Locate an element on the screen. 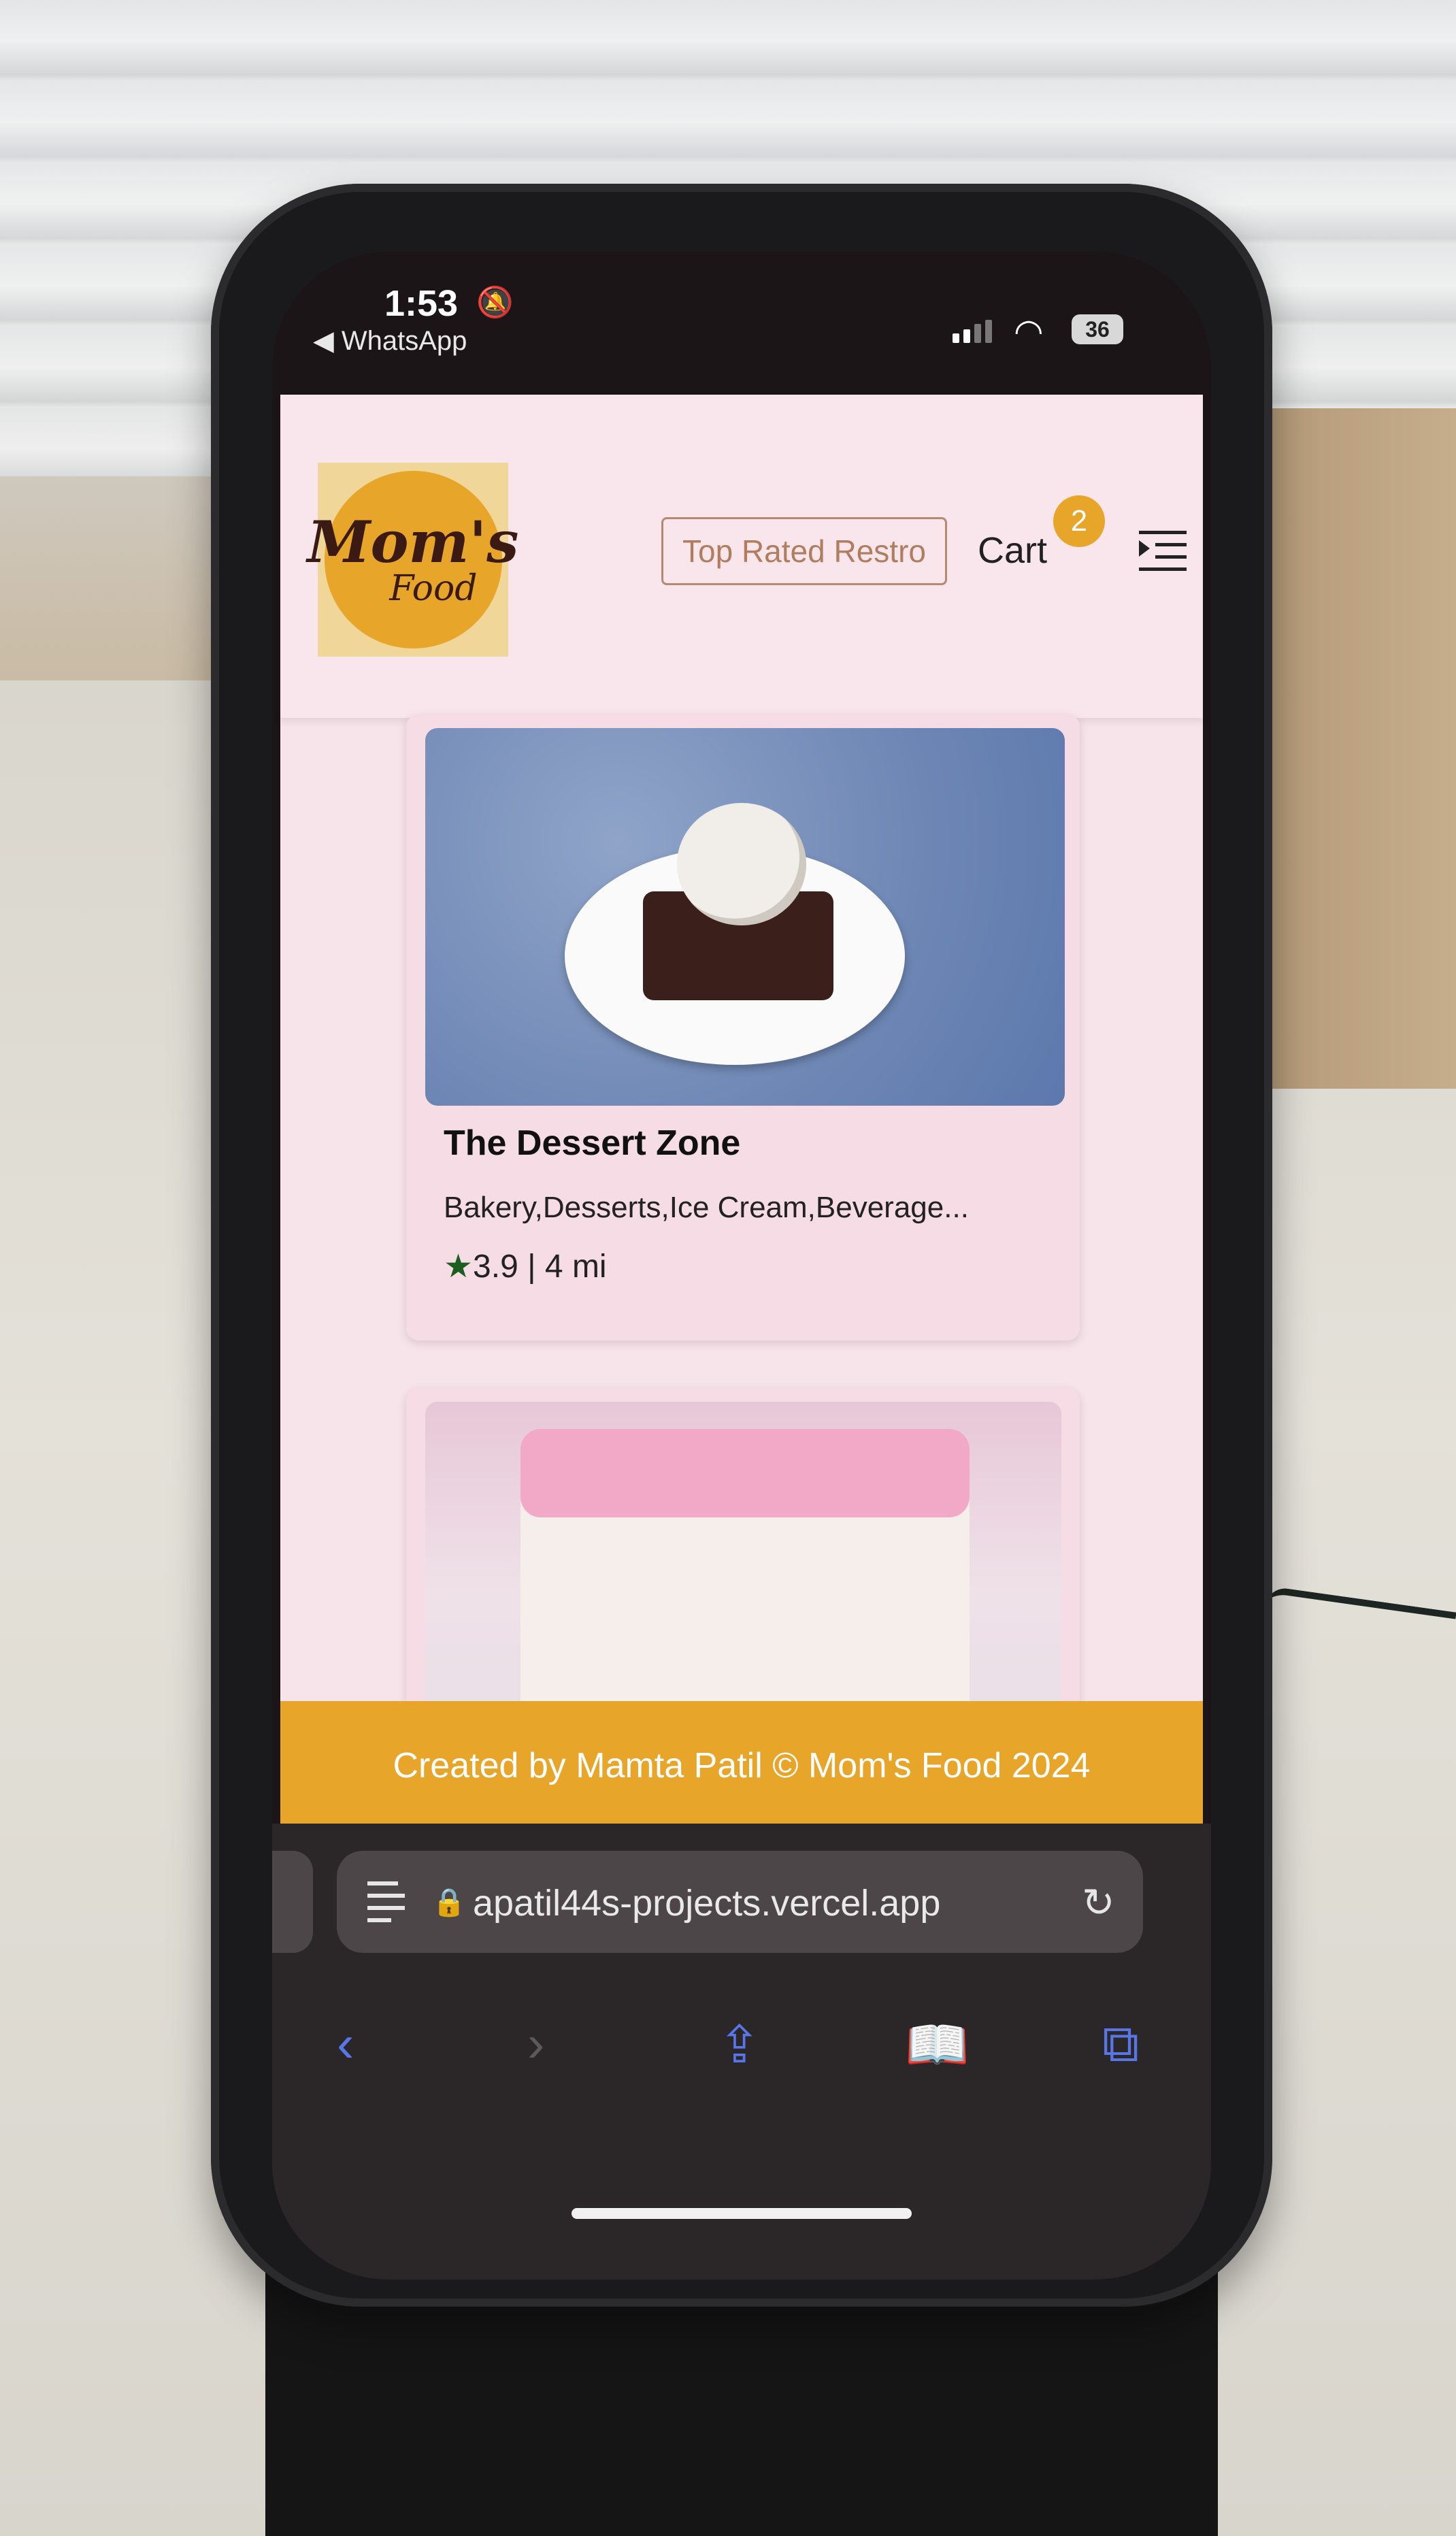 Image resolution: width=1456 pixels, height=2536 pixels. star-icon: ★ is located at coordinates (459, 1267).